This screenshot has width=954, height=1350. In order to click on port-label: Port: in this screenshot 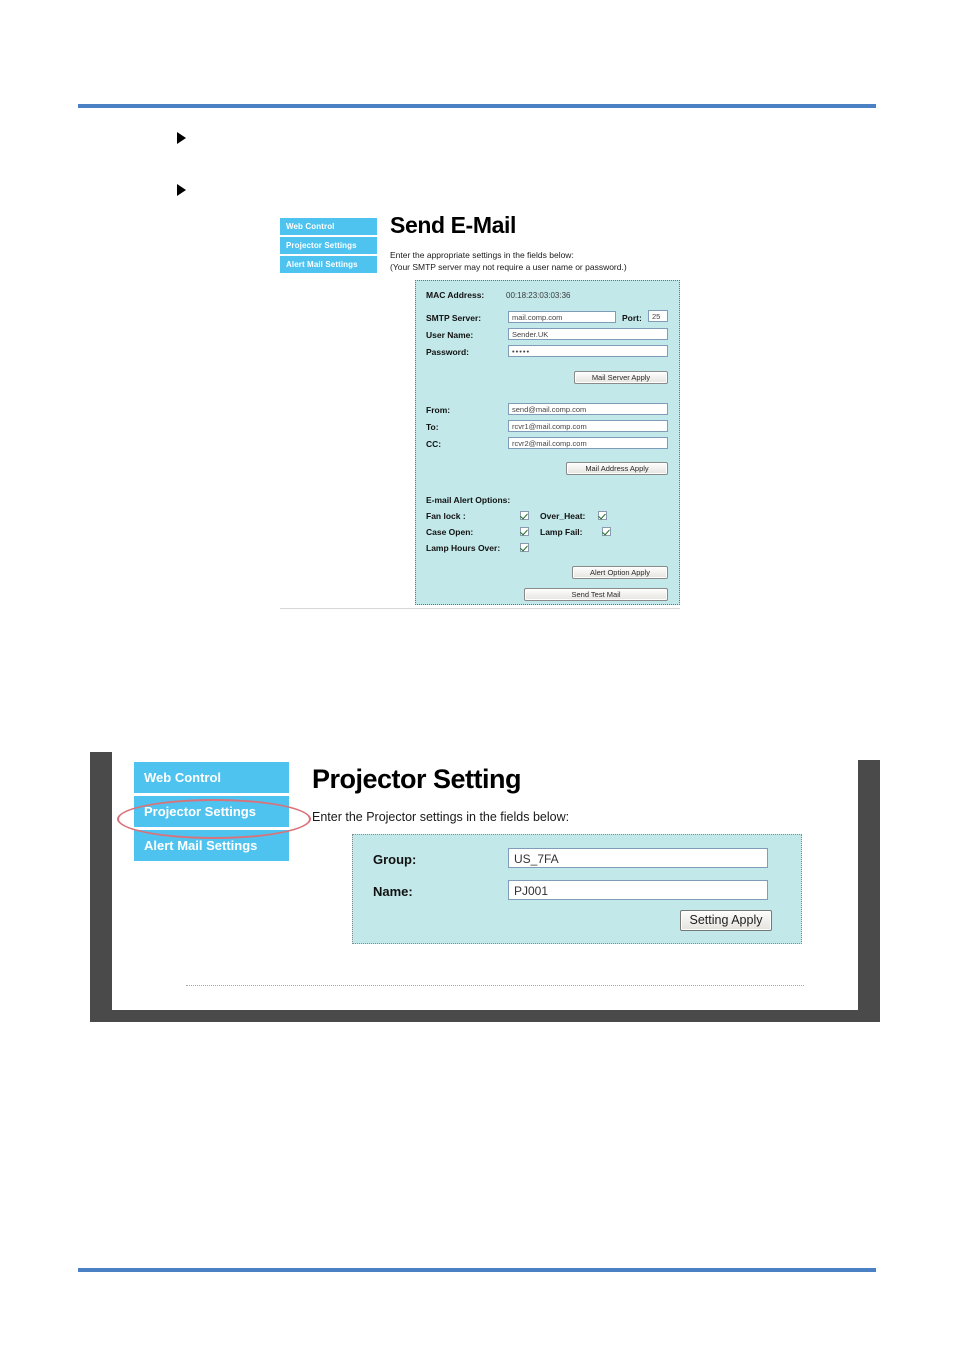, I will do `click(632, 318)`.